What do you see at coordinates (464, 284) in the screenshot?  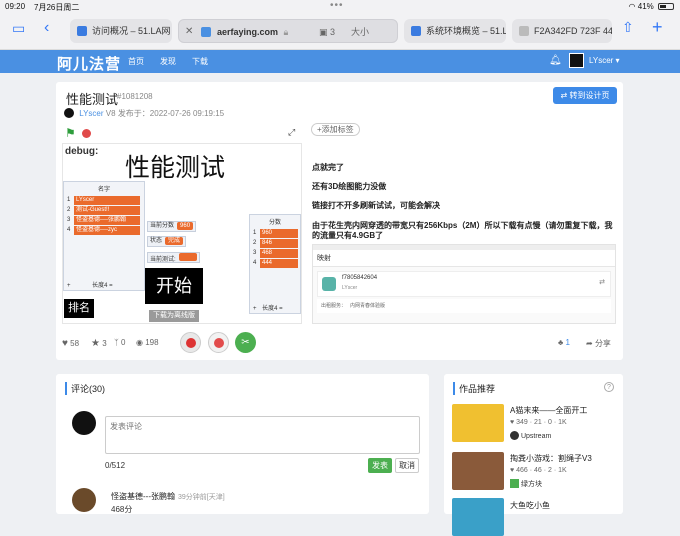 I see `screenshot-item: f7805842604 LYscer ⇄` at bounding box center [464, 284].